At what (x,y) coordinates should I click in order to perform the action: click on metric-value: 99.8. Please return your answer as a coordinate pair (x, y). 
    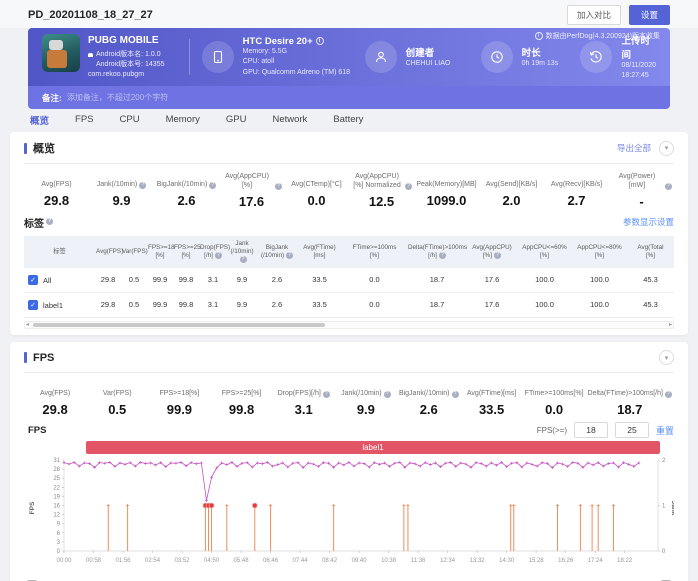
    Looking at the image, I should click on (241, 410).